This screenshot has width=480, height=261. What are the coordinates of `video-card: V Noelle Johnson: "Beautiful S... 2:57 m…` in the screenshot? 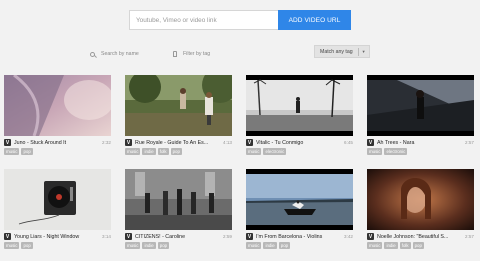 It's located at (420, 212).